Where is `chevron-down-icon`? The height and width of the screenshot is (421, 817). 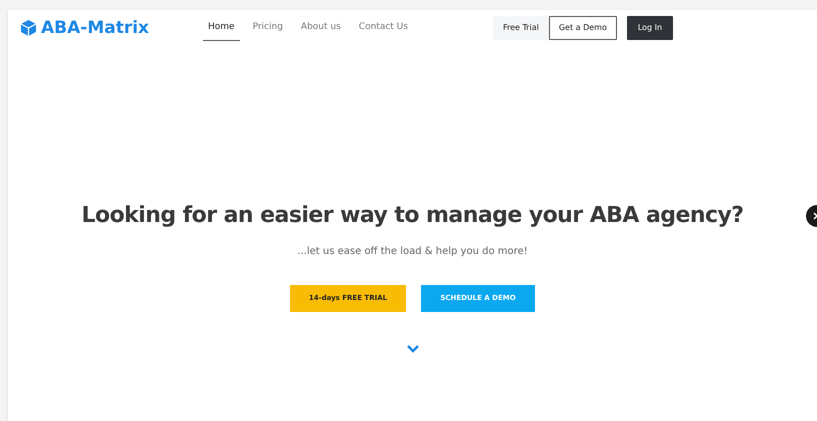 chevron-down-icon is located at coordinates (413, 348).